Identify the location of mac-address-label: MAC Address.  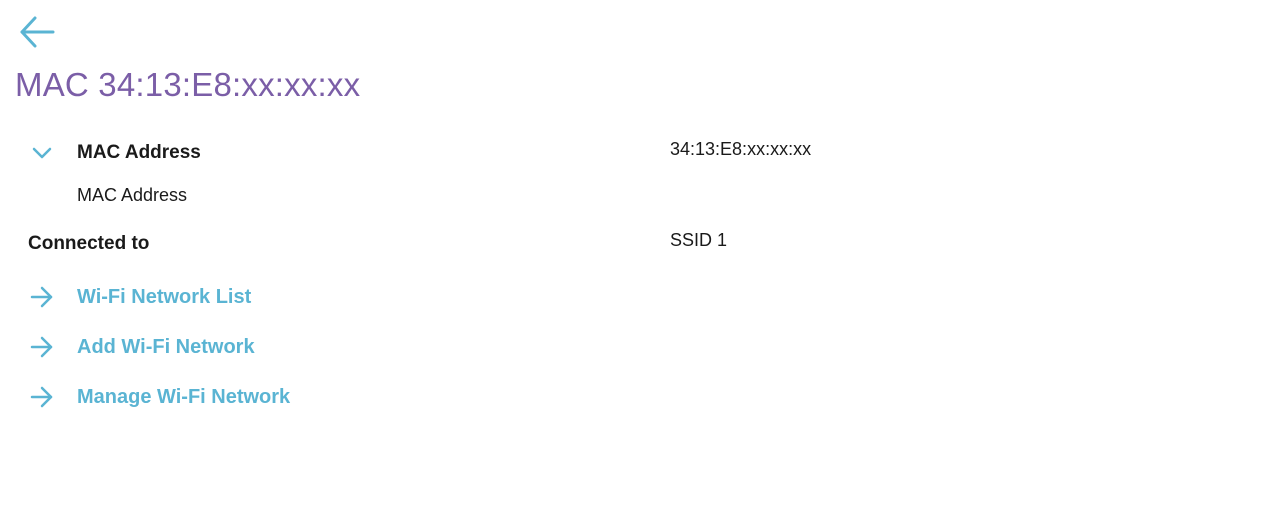
(139, 152).